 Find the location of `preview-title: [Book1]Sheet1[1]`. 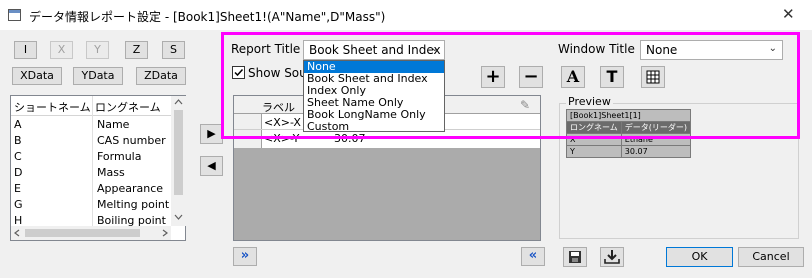

preview-title: [Book1]Sheet1[1] is located at coordinates (628, 115).